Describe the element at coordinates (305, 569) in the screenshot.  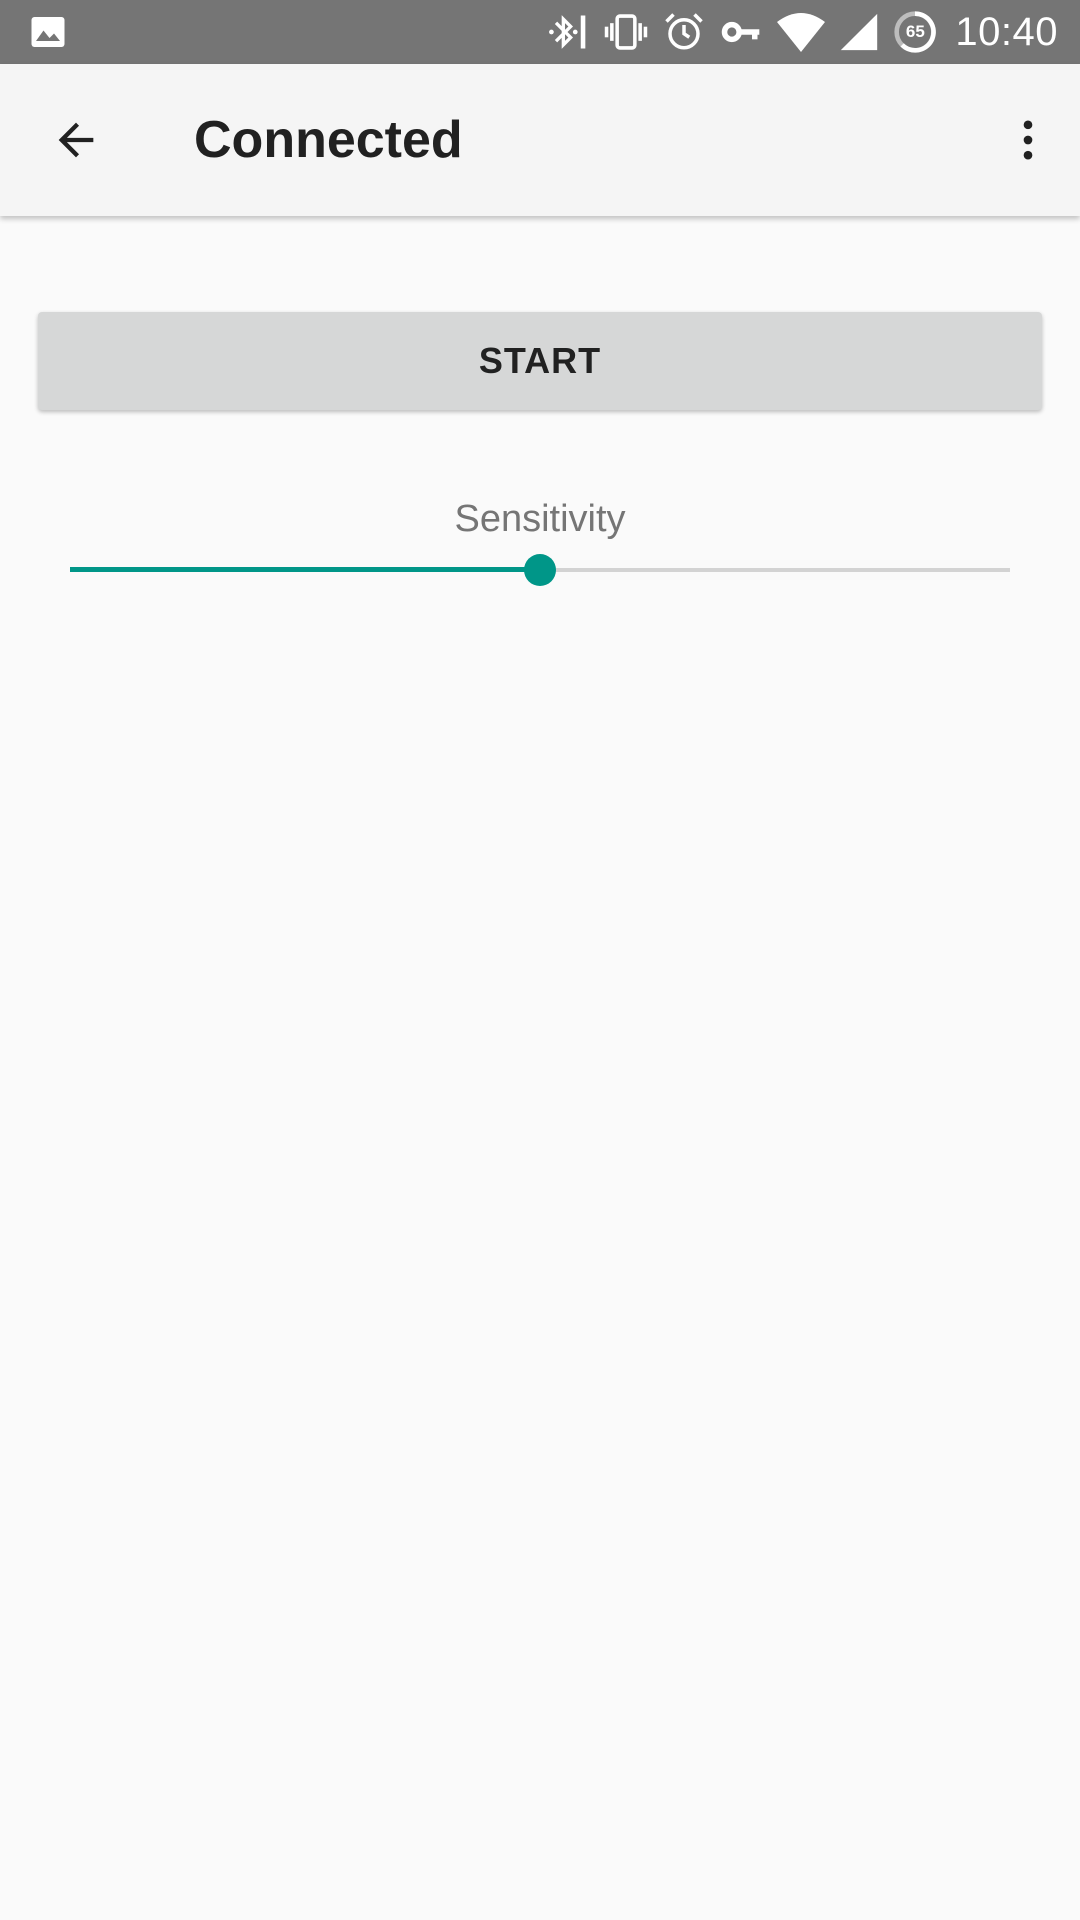
I see `slider-fill` at that location.